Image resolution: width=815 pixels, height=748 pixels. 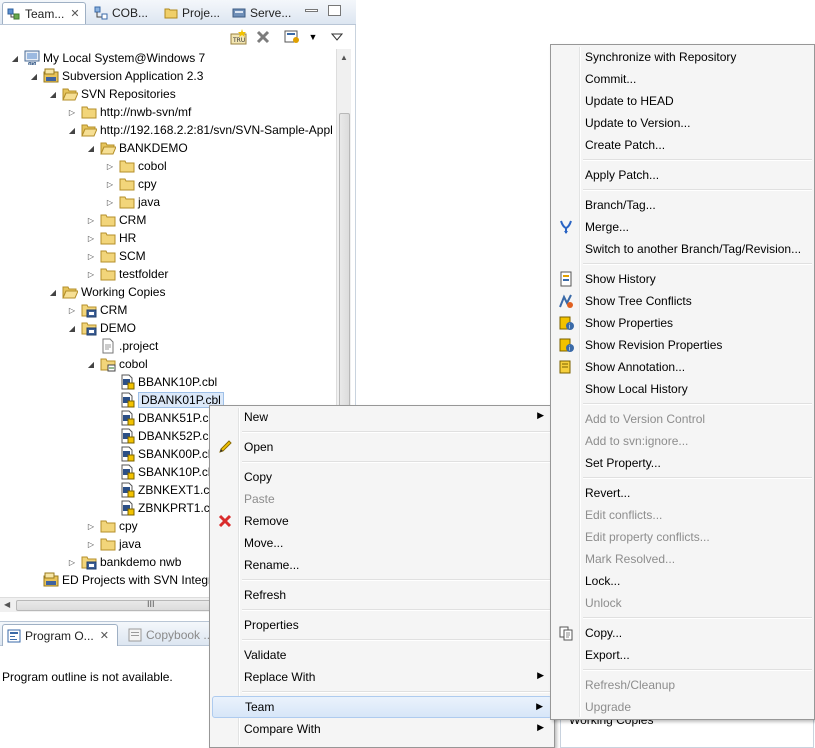 I want to click on tree-item: ▷ HR, so click(x=111, y=238).